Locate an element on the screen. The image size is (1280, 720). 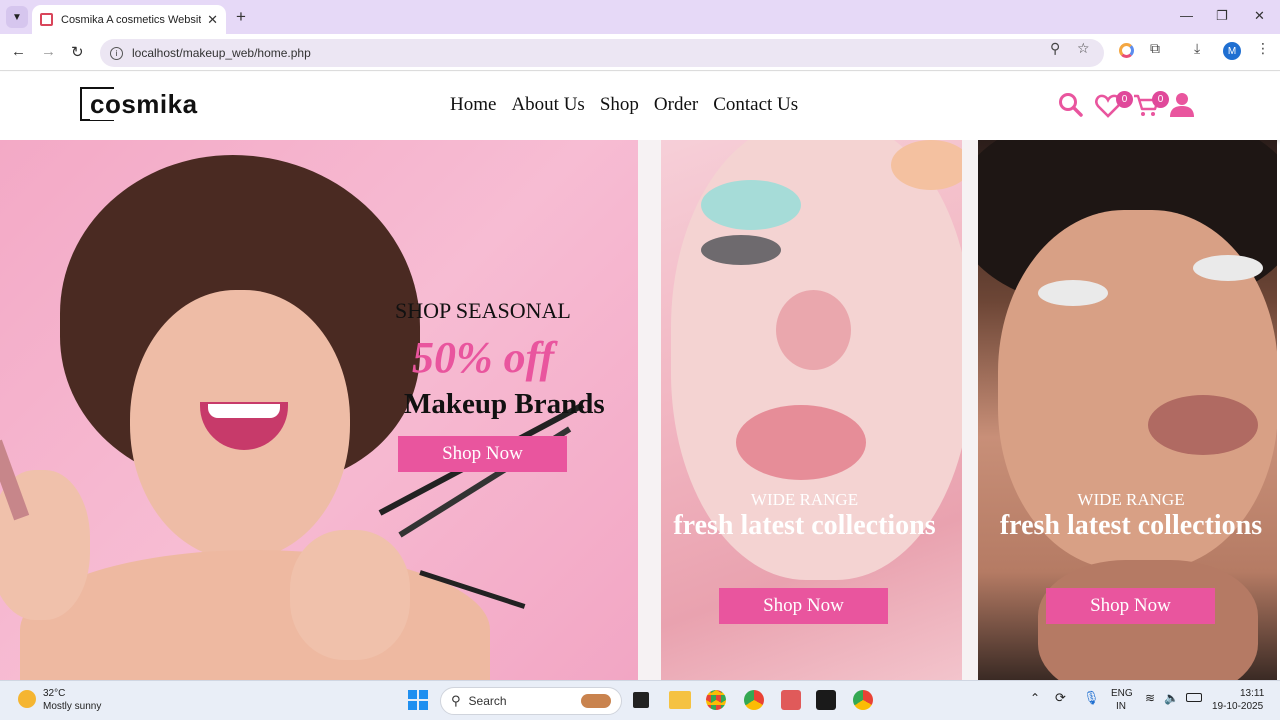
task-view-icon is located at coordinates (641, 700).